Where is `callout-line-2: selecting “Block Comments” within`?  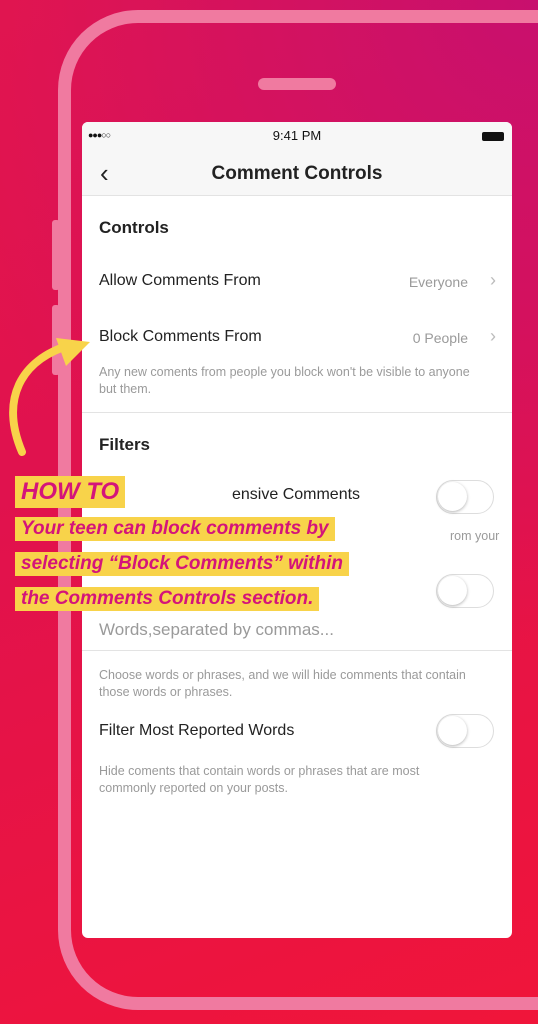
callout-line-2: selecting “Block Comments” within is located at coordinates (182, 564).